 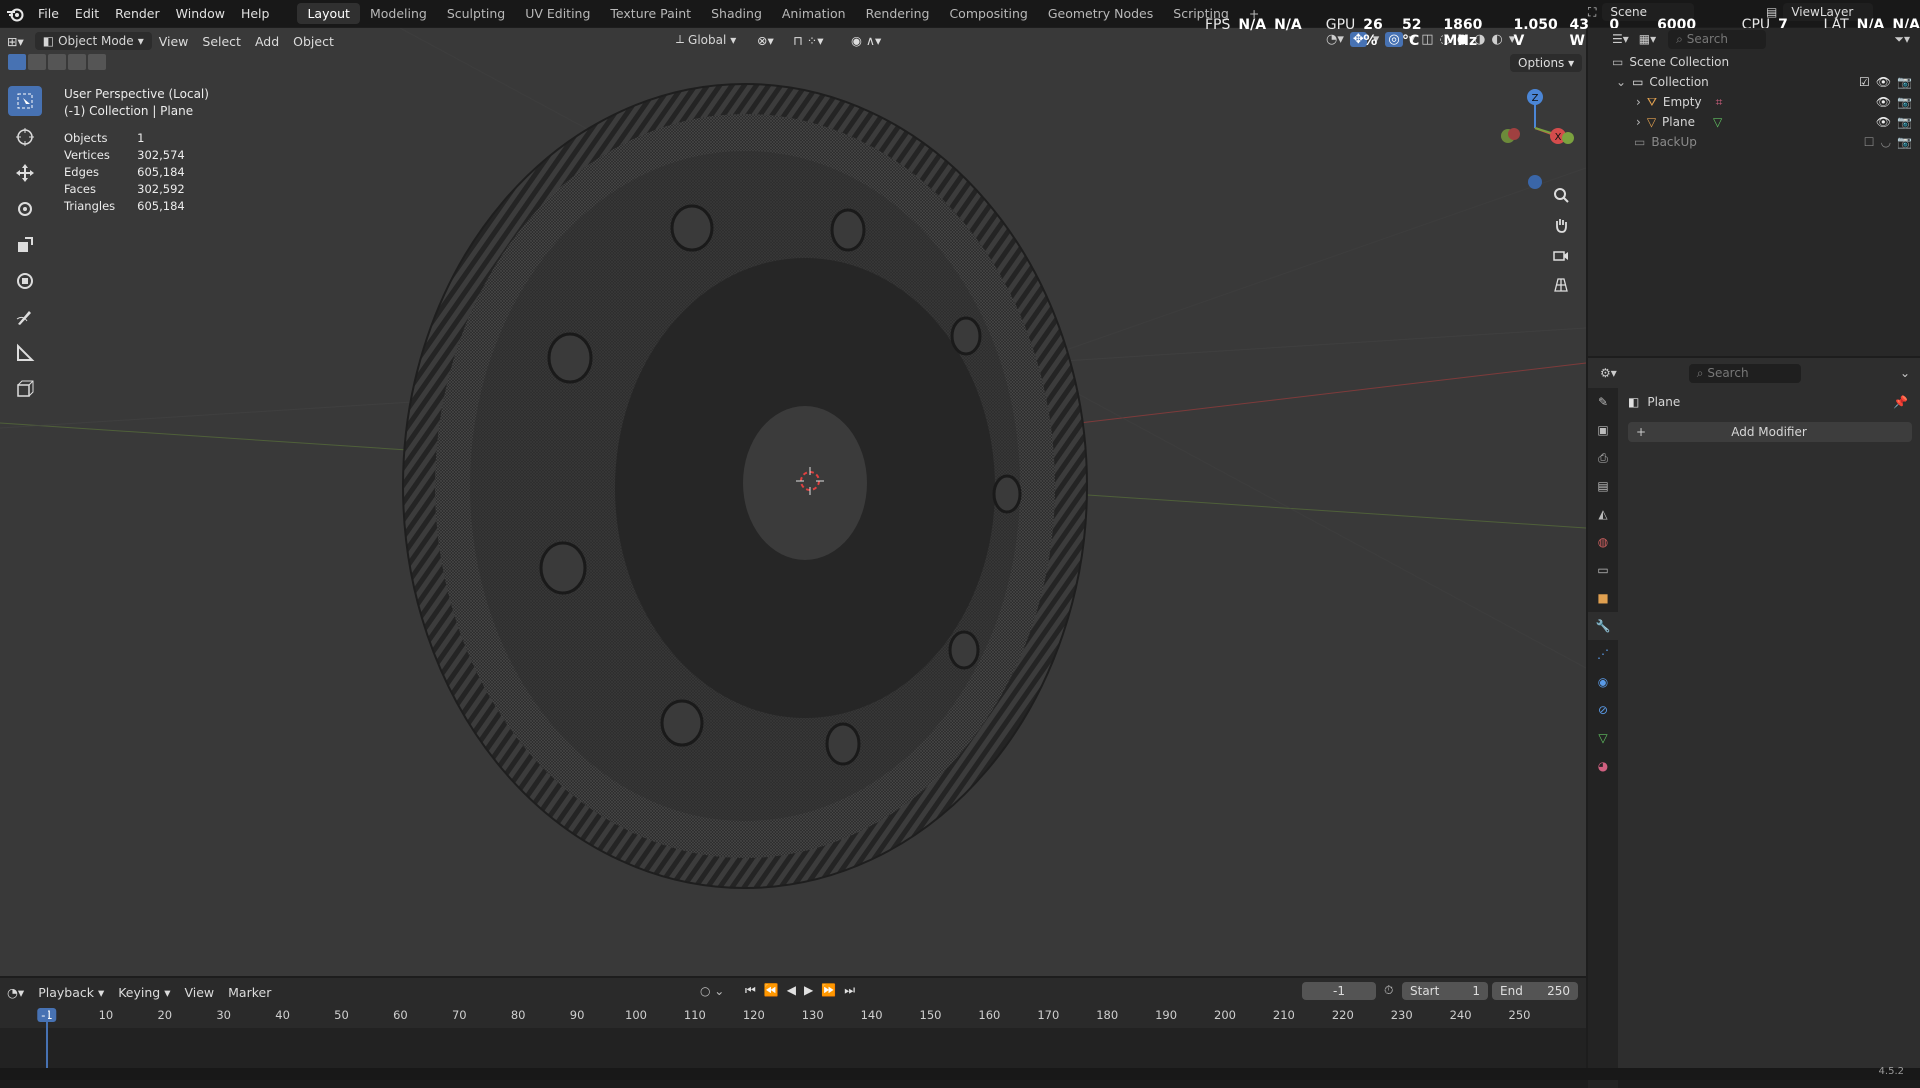 I want to click on menu-file: File, so click(x=48, y=13).